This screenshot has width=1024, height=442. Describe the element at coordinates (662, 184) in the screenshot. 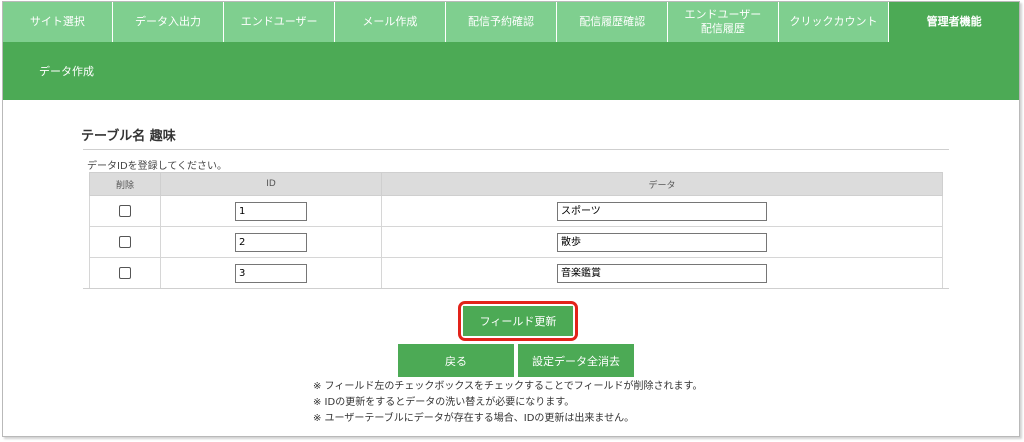

I see `header-data: データ` at that location.